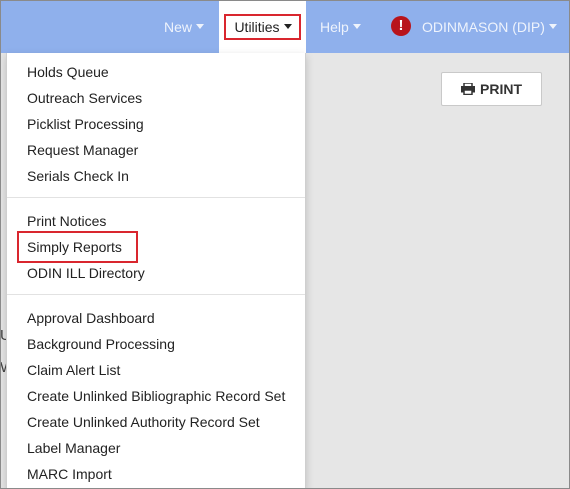  What do you see at coordinates (501, 89) in the screenshot?
I see `print-label: PRINT` at bounding box center [501, 89].